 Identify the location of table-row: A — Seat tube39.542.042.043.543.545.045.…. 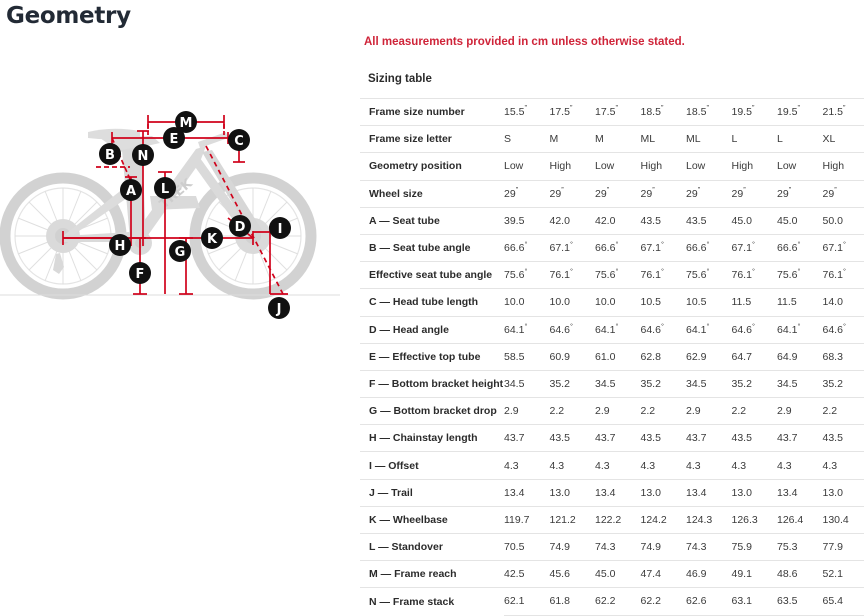
(612, 220).